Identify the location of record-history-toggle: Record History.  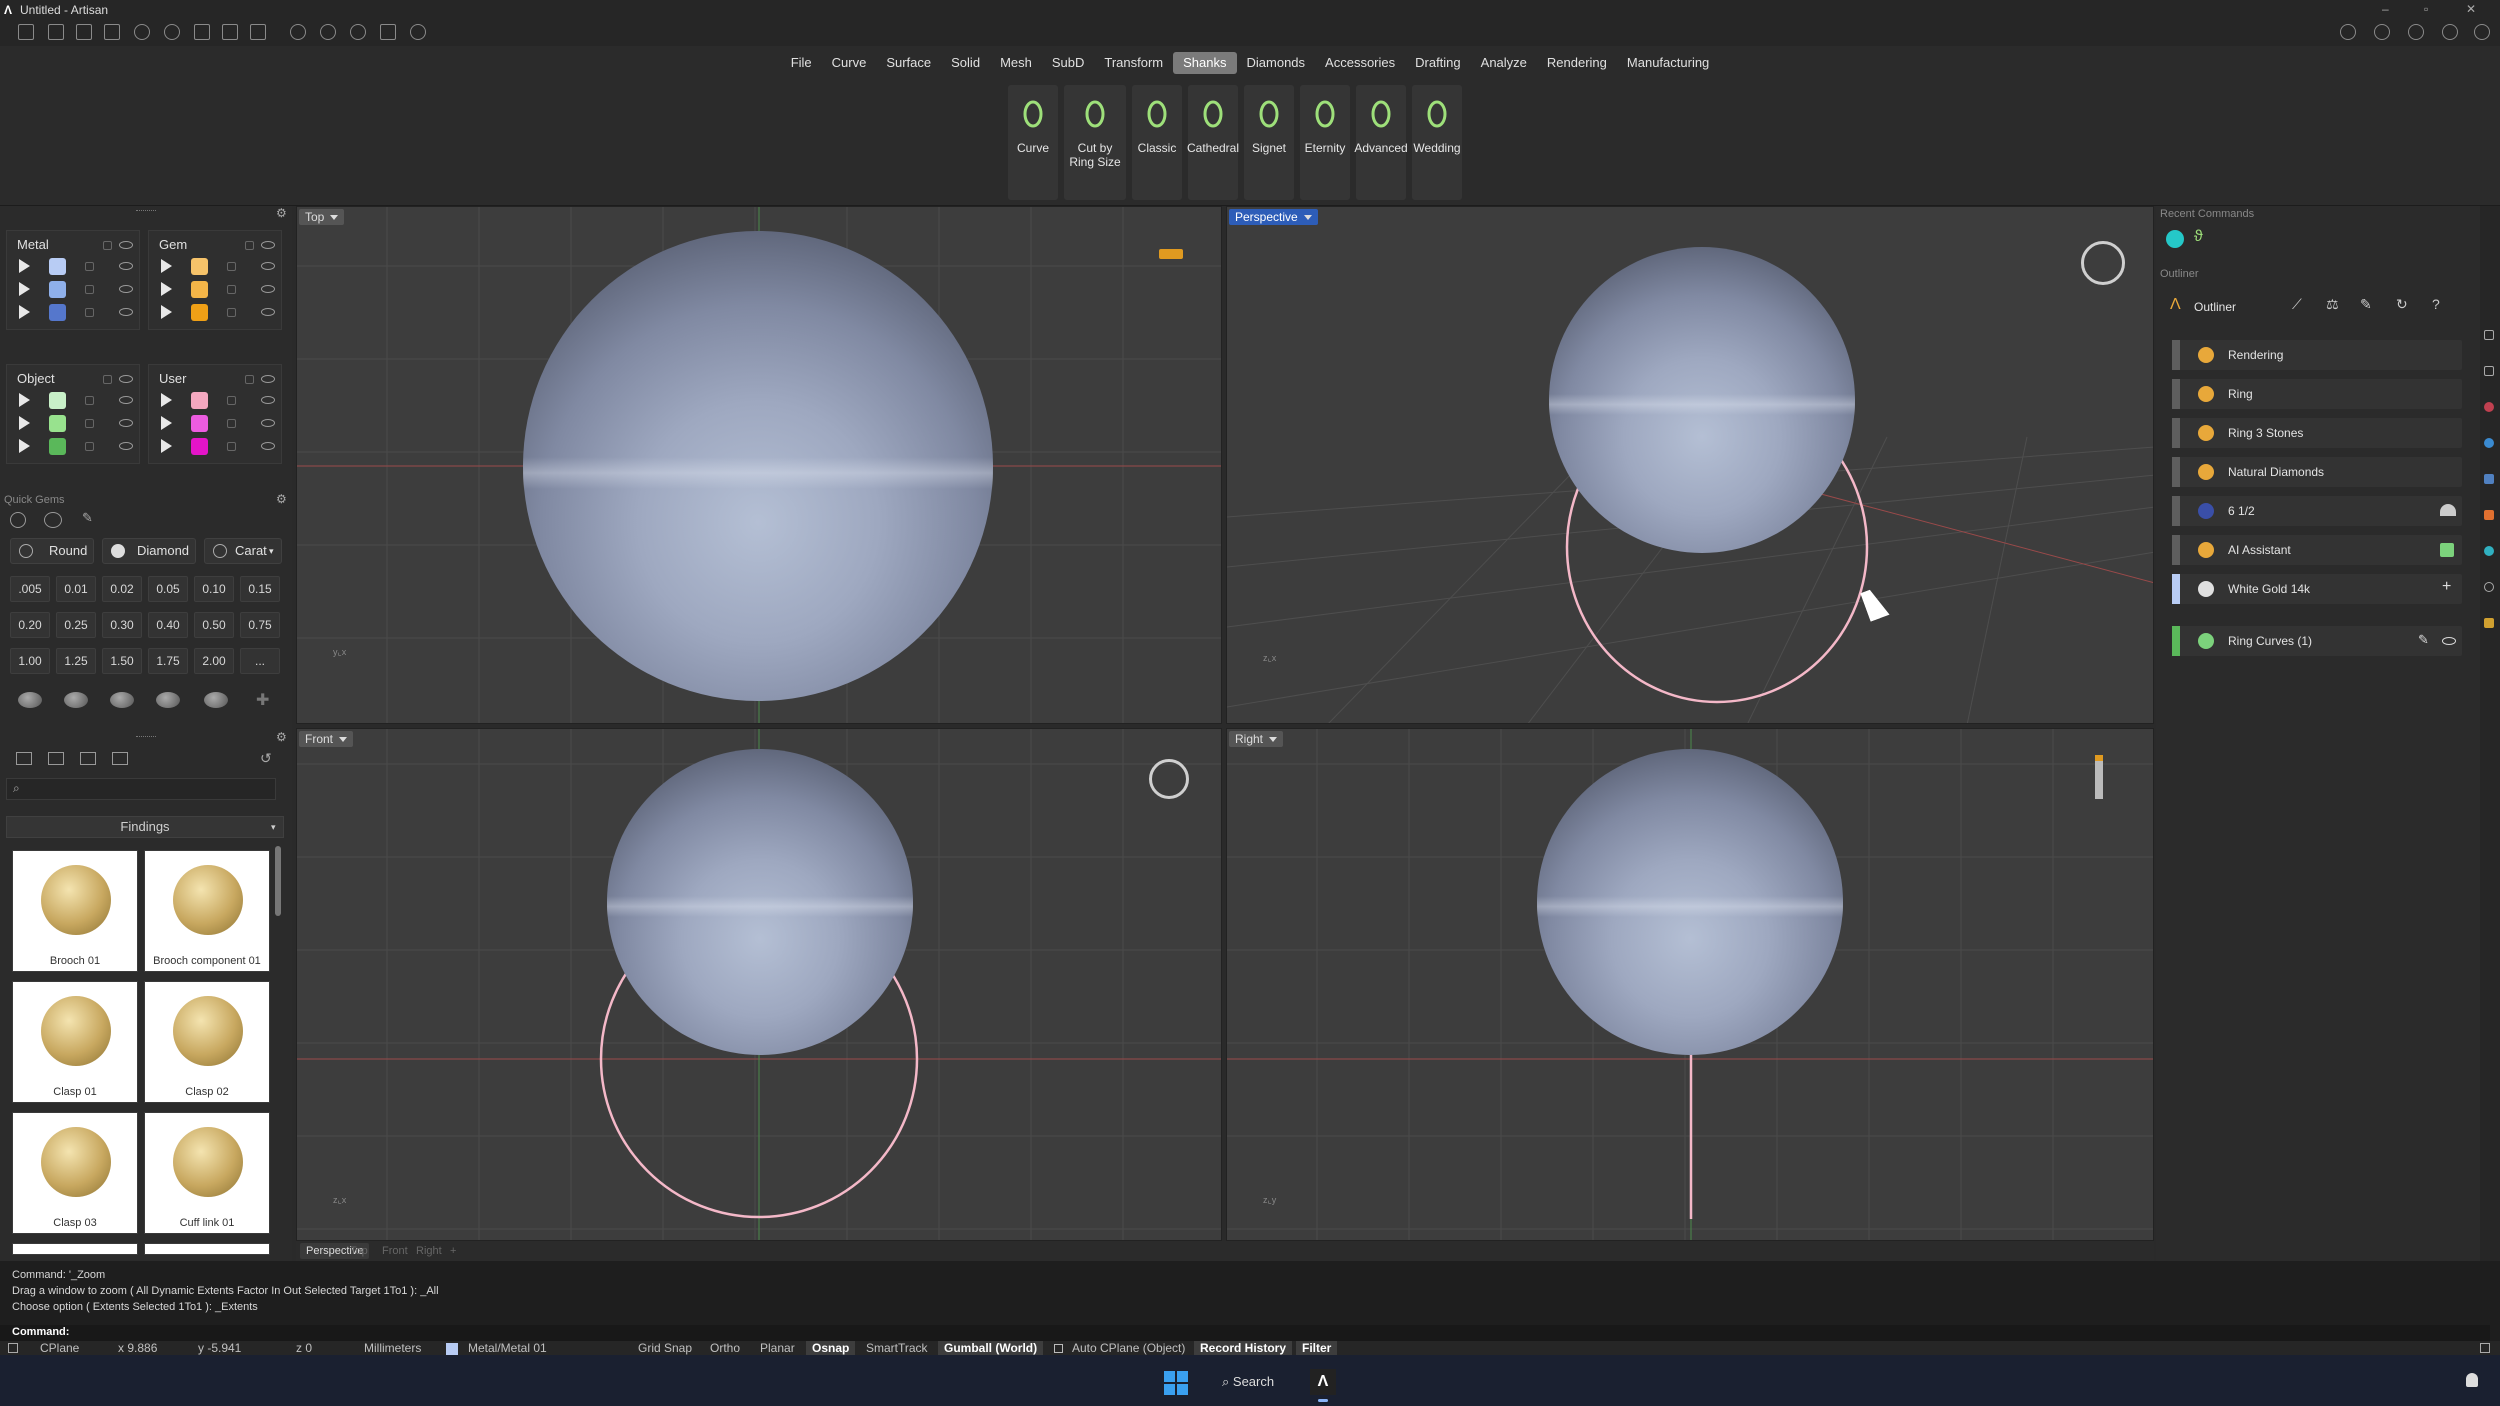
(1243, 1348).